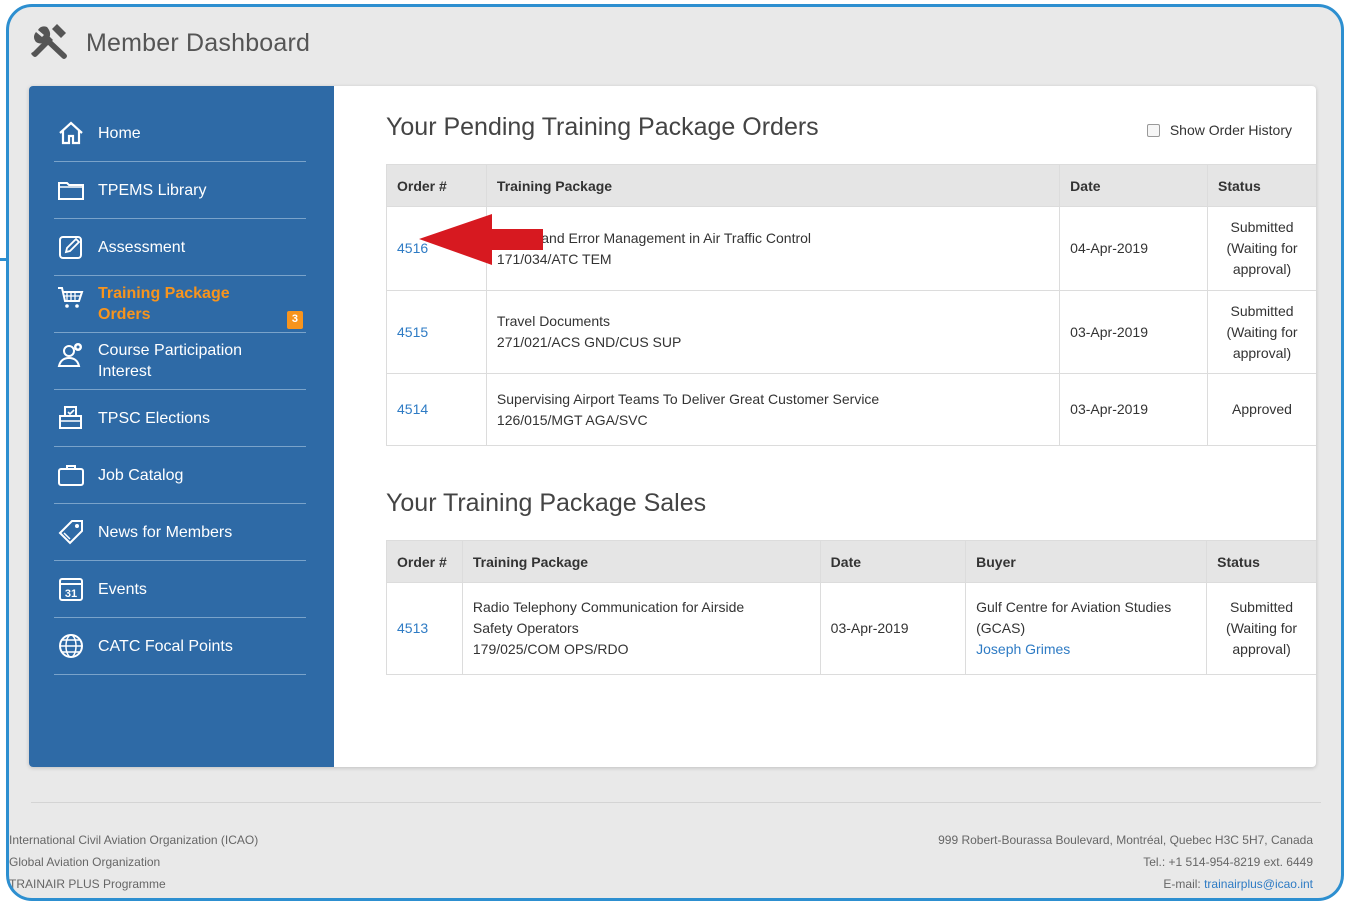  I want to click on sidebar-item-label: TPSC Elections, so click(154, 418).